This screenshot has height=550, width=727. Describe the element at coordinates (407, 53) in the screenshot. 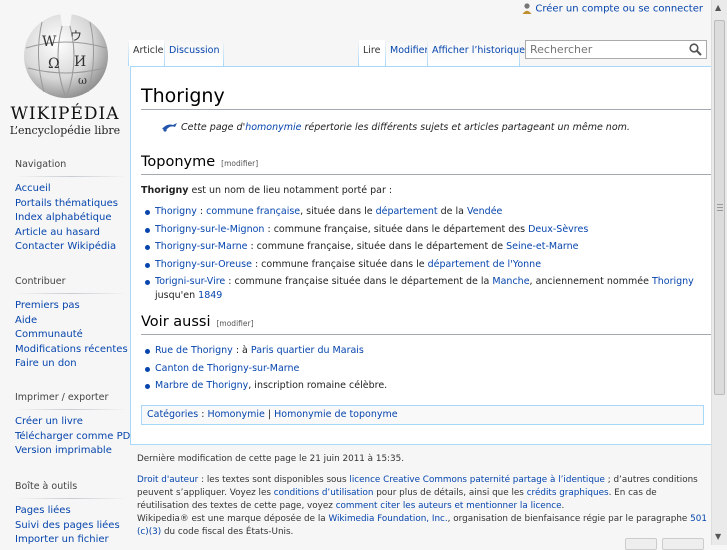

I see `tab-modifier: Modifier` at that location.